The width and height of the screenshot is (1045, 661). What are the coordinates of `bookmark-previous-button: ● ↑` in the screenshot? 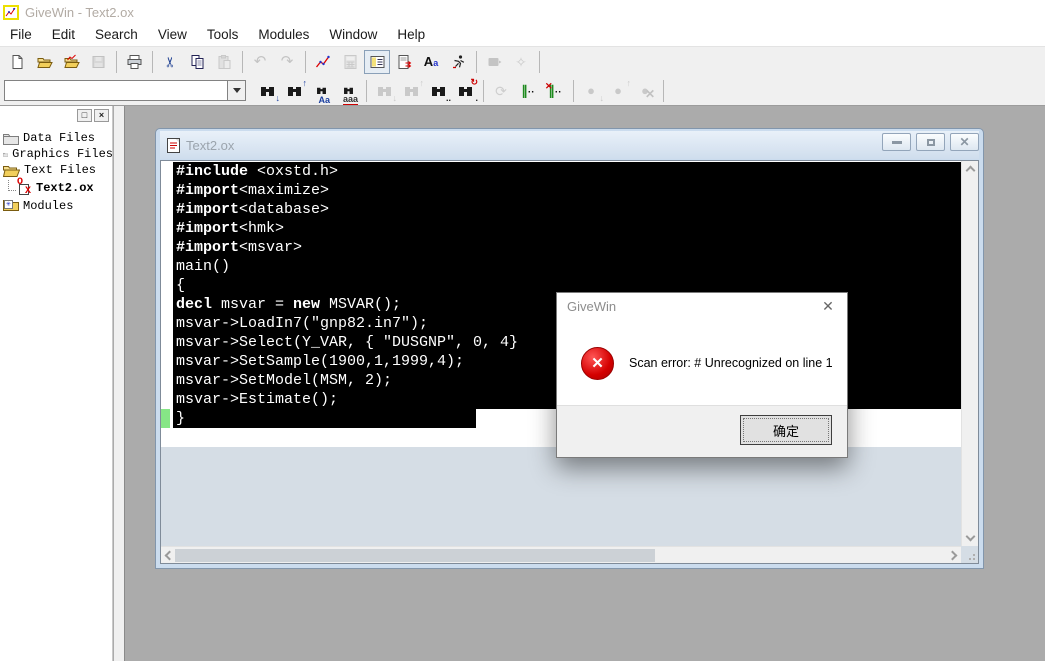 It's located at (618, 90).